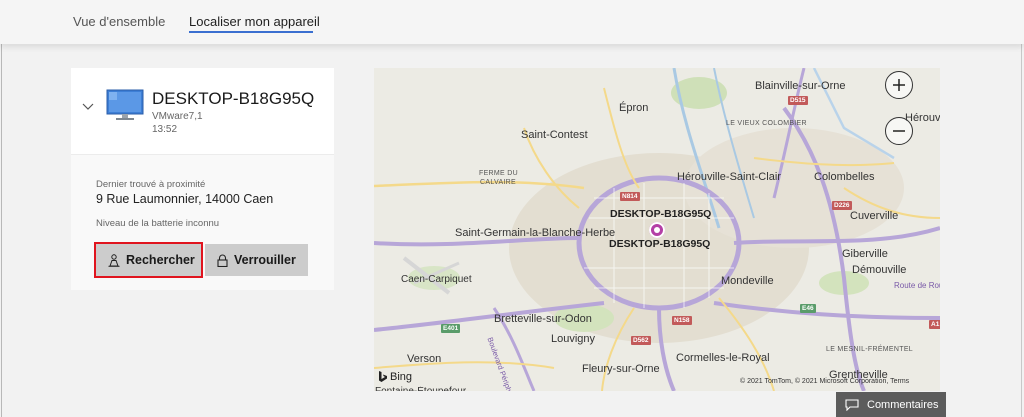 Image resolution: width=1024 pixels, height=417 pixels. Describe the element at coordinates (383, 376) in the screenshot. I see `bing-icon` at that location.